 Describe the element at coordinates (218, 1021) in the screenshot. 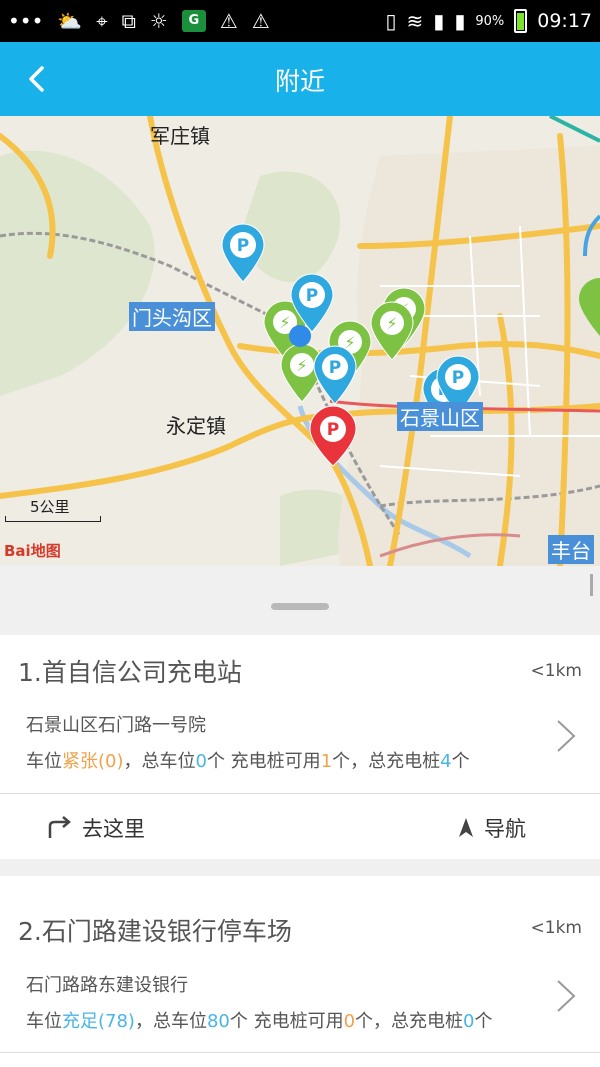

I see `total-spaces: 80` at that location.